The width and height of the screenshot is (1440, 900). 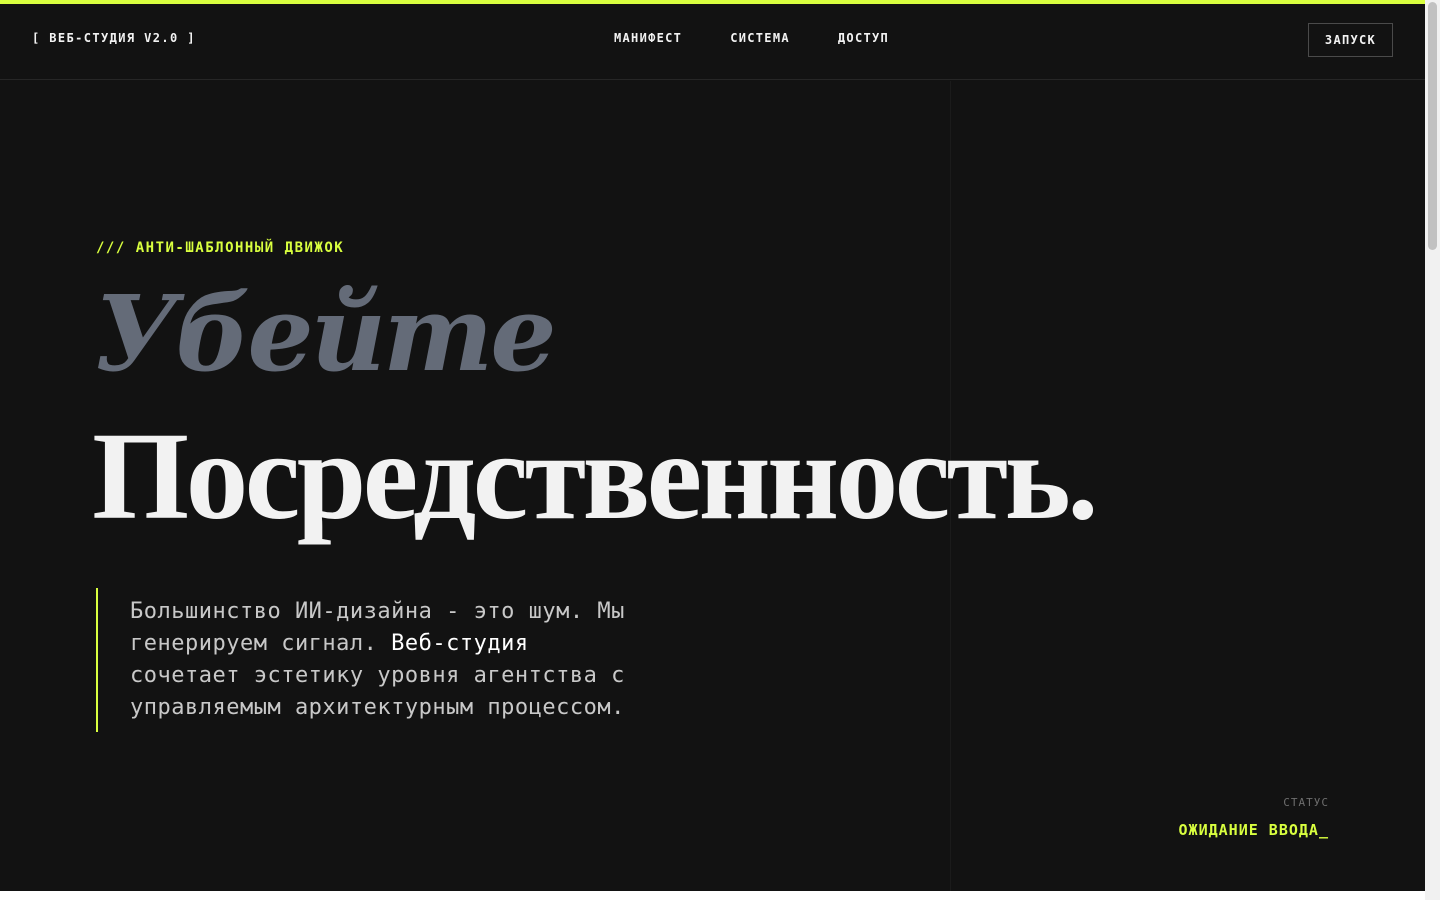 I want to click on launch-button: ЗАПУСК, so click(x=1350, y=40).